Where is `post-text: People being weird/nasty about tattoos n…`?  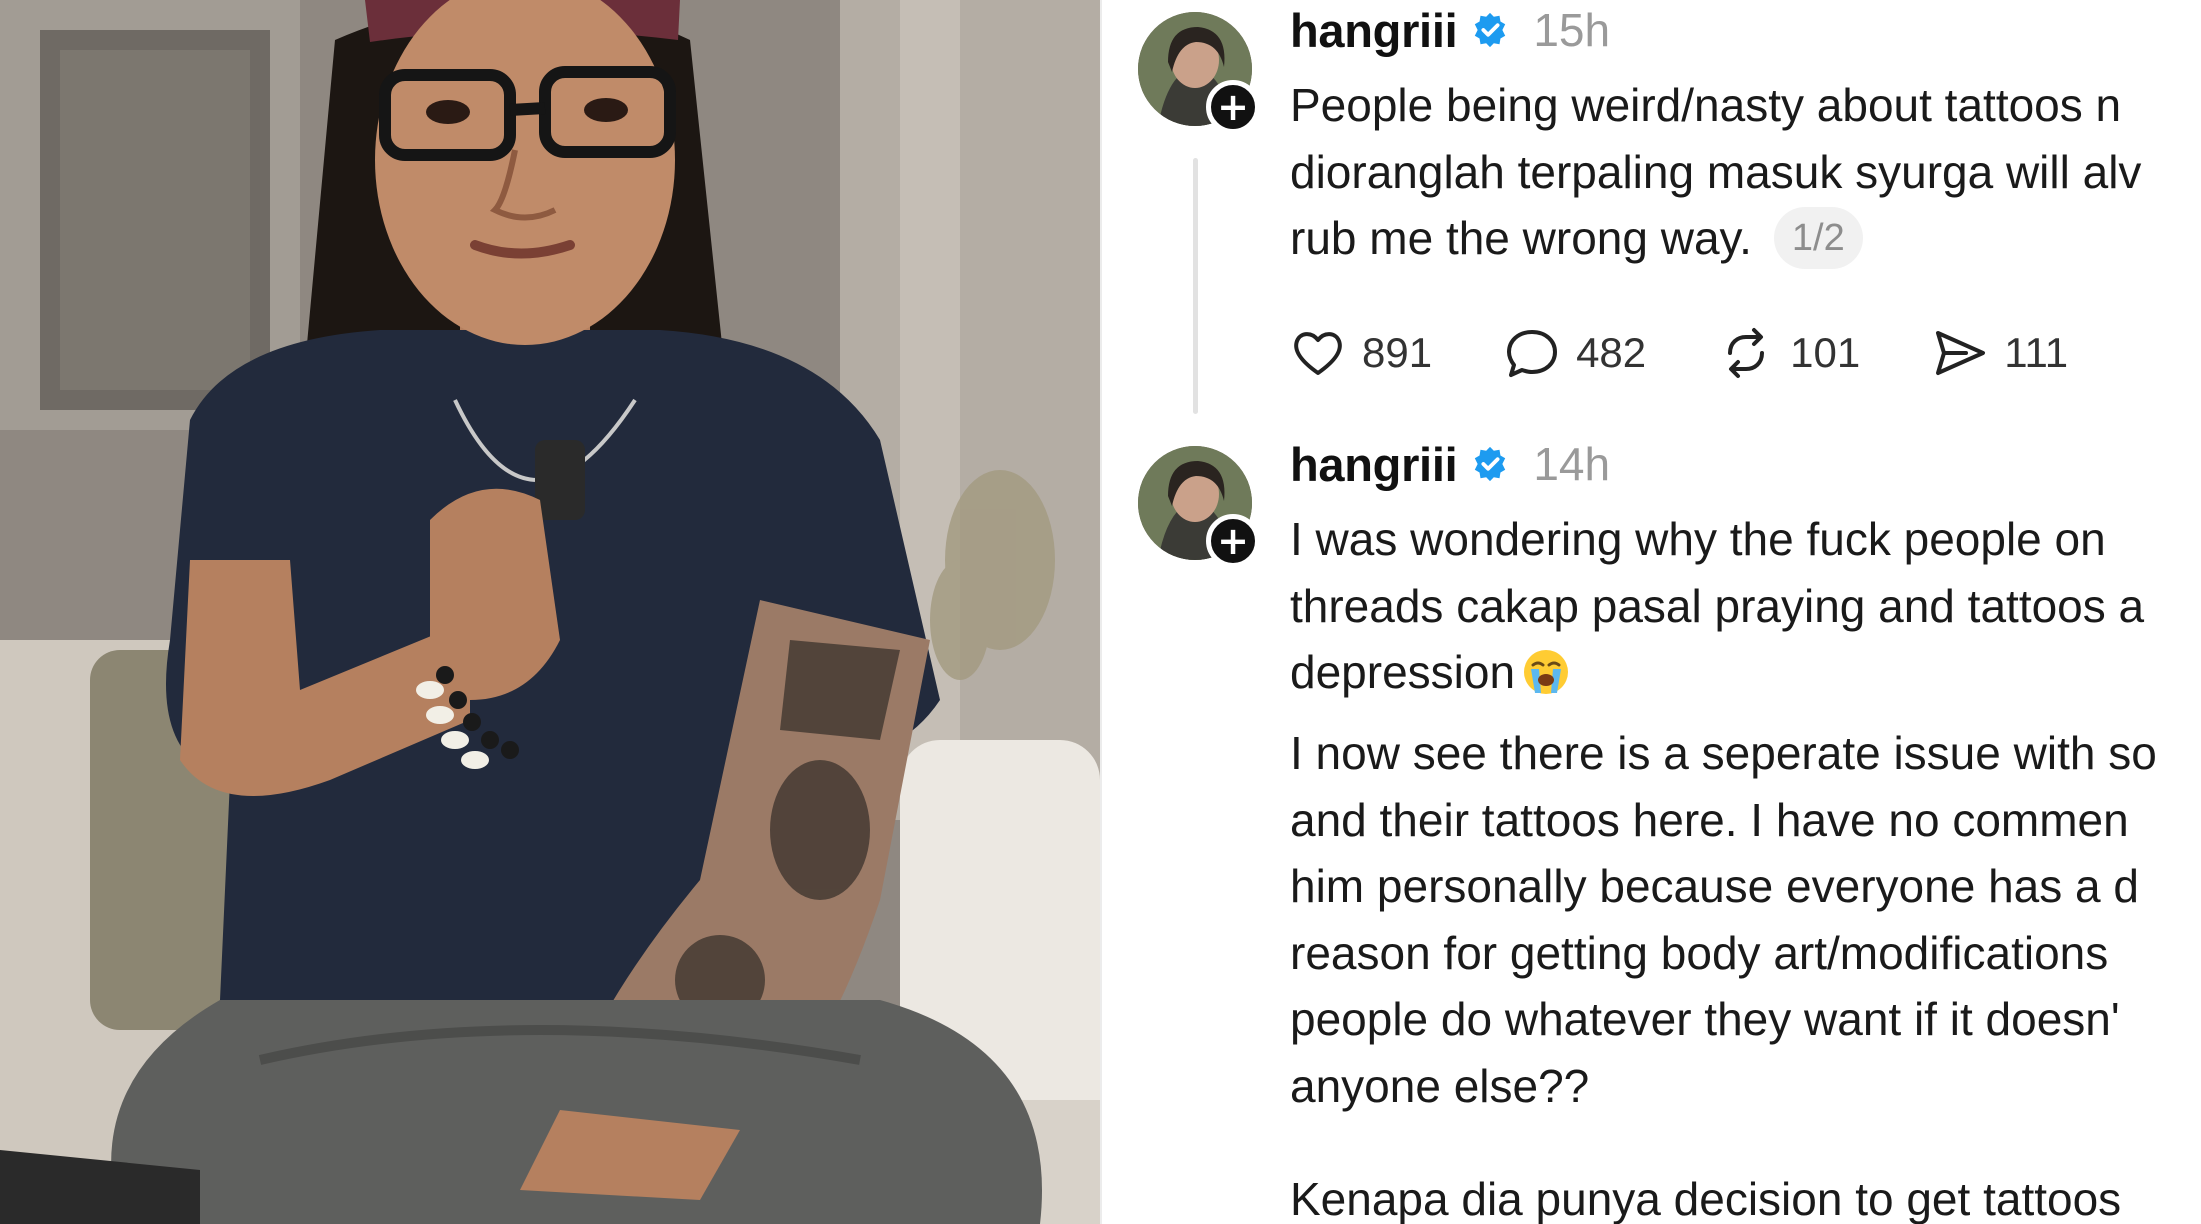 post-text: People being weird/nasty about tattoos n… is located at coordinates (1745, 172).